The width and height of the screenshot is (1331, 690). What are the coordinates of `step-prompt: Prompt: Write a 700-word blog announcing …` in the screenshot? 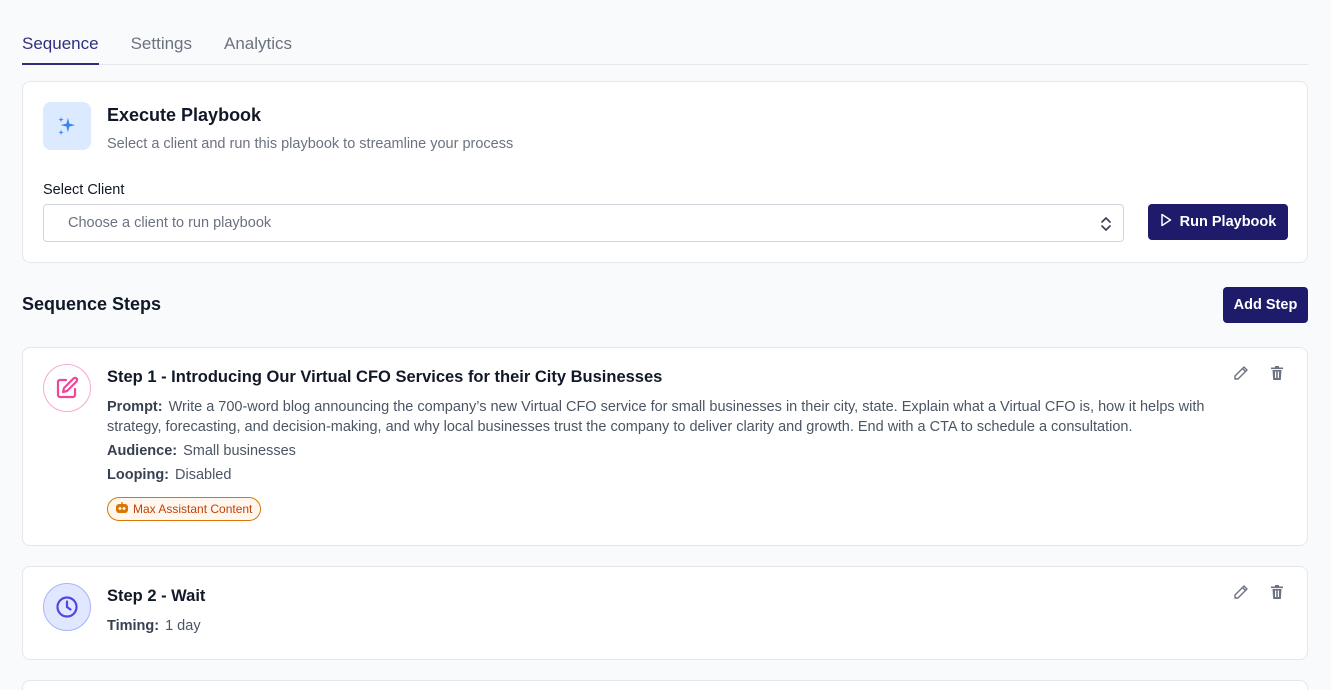 It's located at (662, 417).